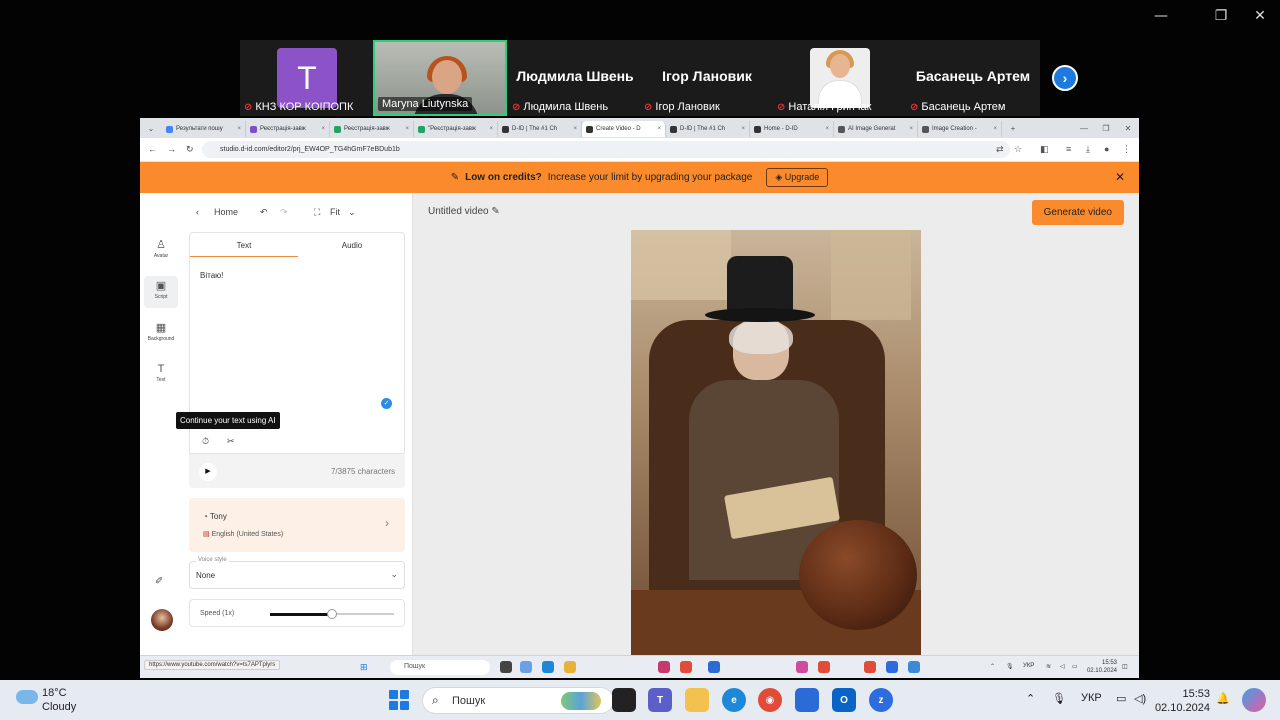 Image resolution: width=1280 pixels, height=720 pixels. What do you see at coordinates (1106, 149) in the screenshot?
I see `profile-icon: ●` at bounding box center [1106, 149].